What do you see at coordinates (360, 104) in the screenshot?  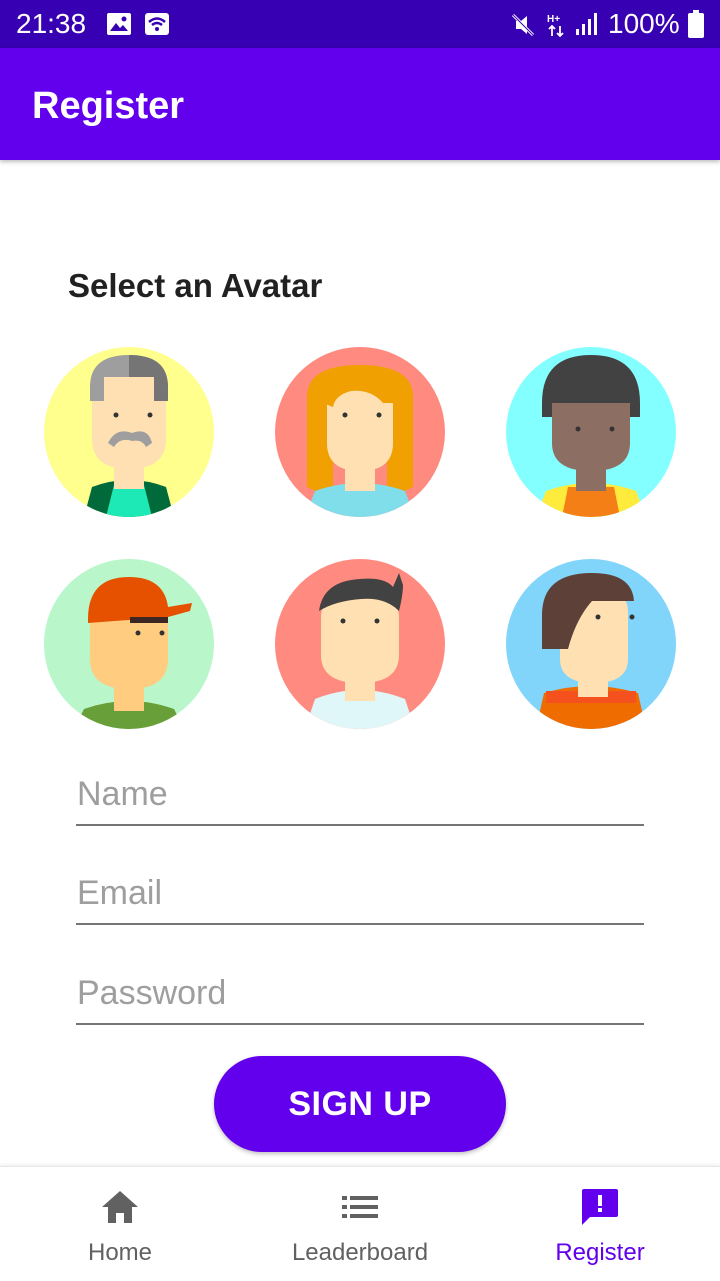 I see `app-bar: Register` at bounding box center [360, 104].